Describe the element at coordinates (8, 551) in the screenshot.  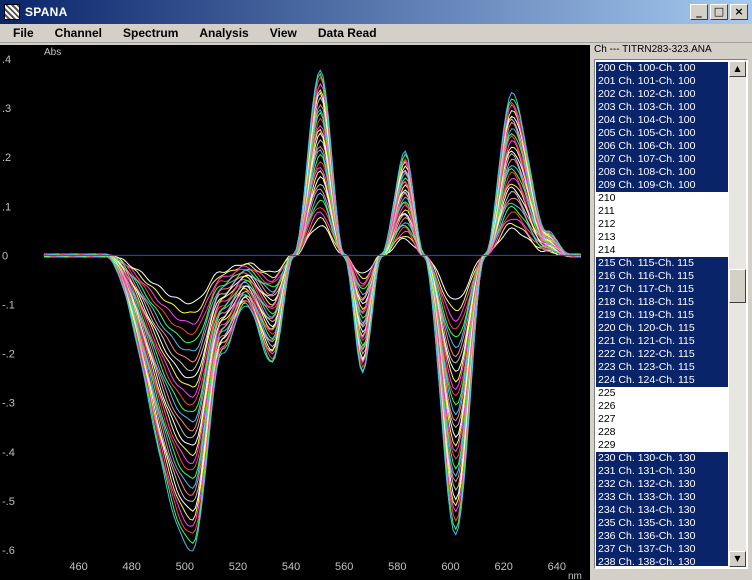
I see `y-tick-label: -.6` at that location.